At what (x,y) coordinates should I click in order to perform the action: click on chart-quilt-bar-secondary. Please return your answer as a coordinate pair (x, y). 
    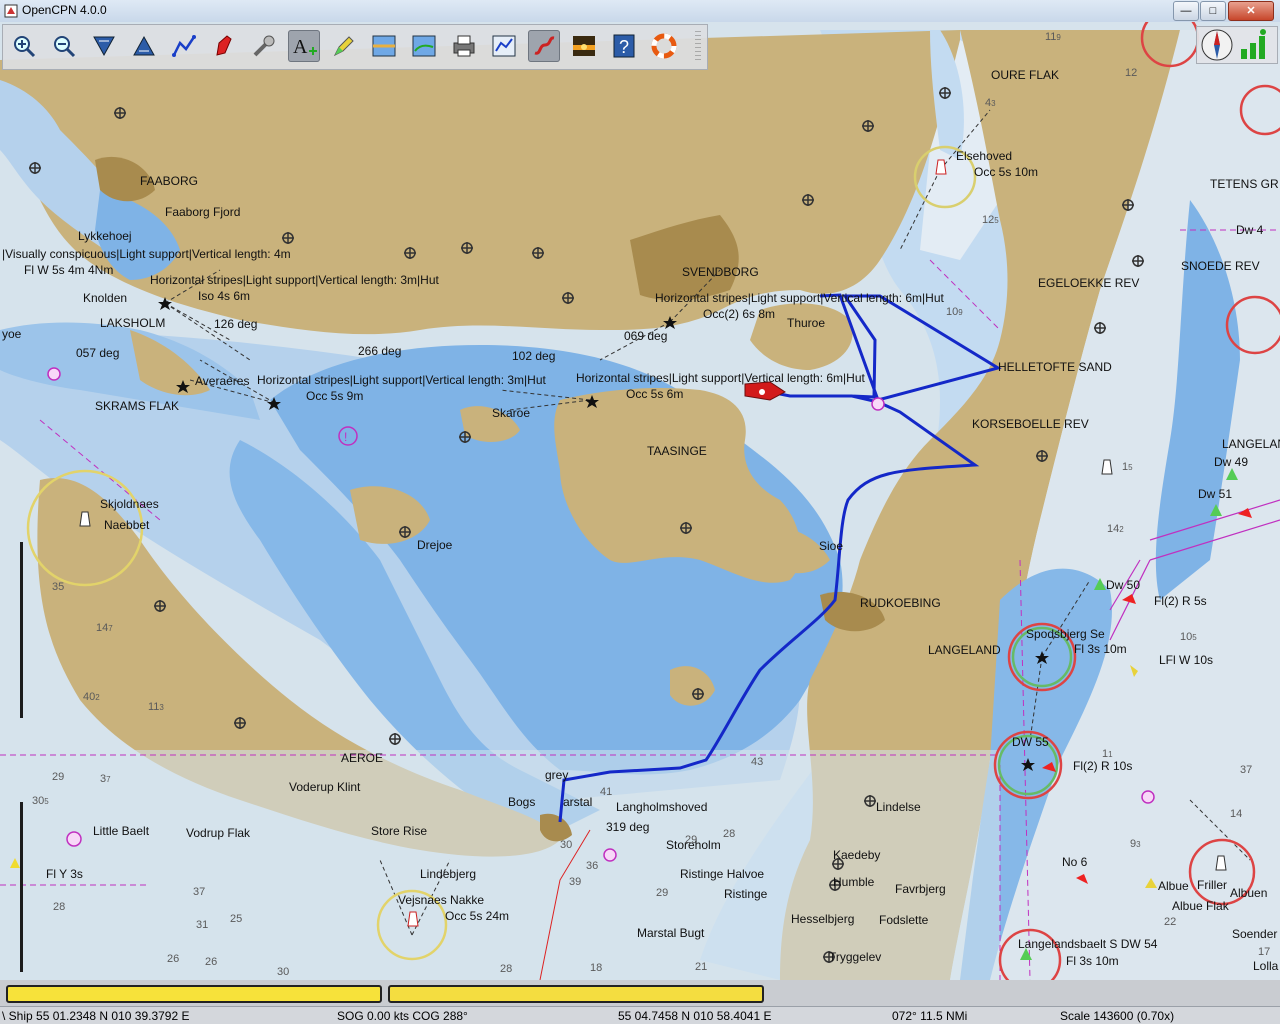
    Looking at the image, I should click on (576, 994).